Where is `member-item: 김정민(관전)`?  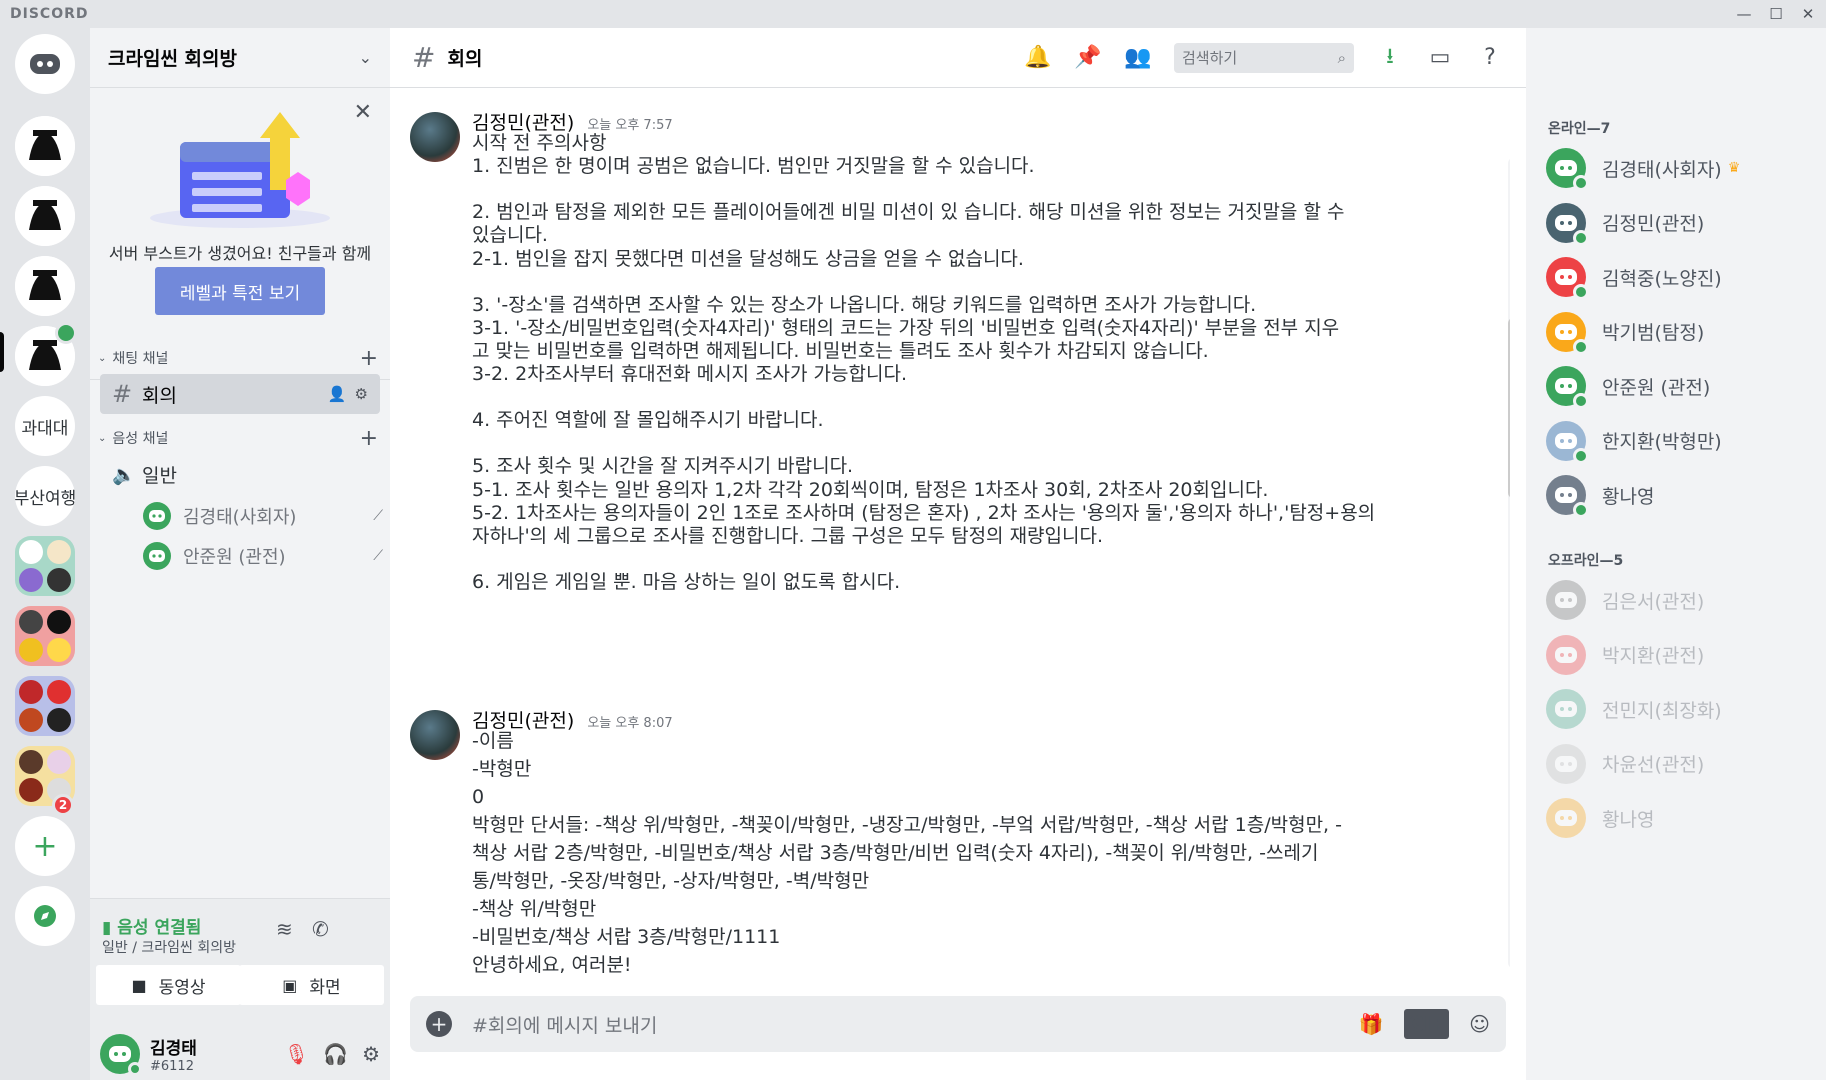
member-item: 김정민(관전) is located at coordinates (1681, 223).